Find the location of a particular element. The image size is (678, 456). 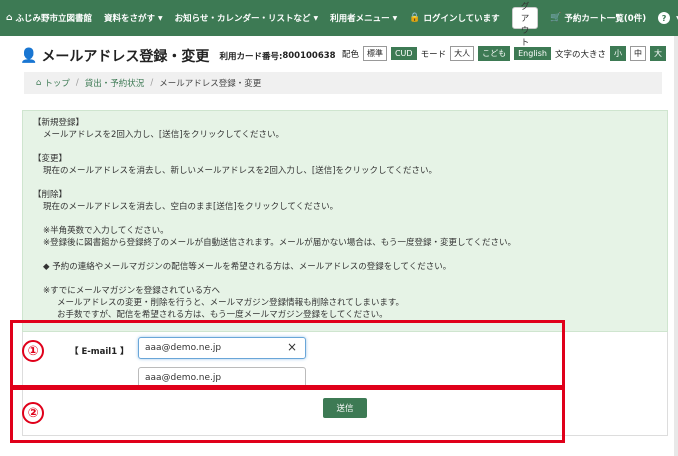

delete-text: 現在のメールアドレスを消去し、空白のまま[送信]をクリックしてください。 is located at coordinates (191, 207).